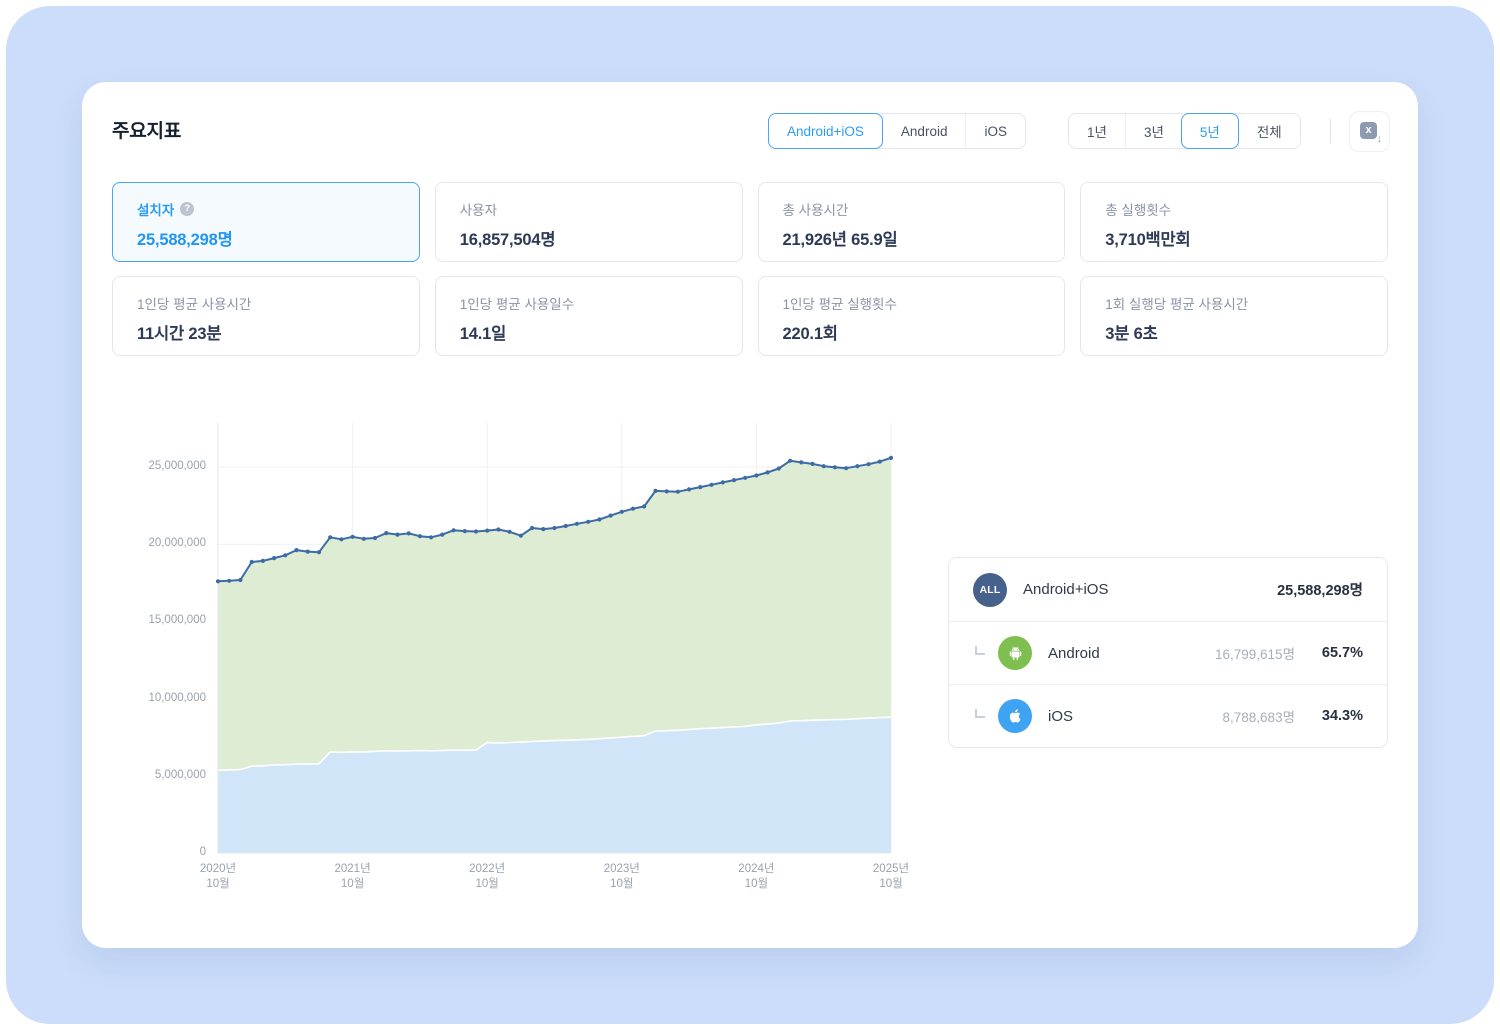  I want to click on excel-download-icon: x ↓, so click(1371, 133).